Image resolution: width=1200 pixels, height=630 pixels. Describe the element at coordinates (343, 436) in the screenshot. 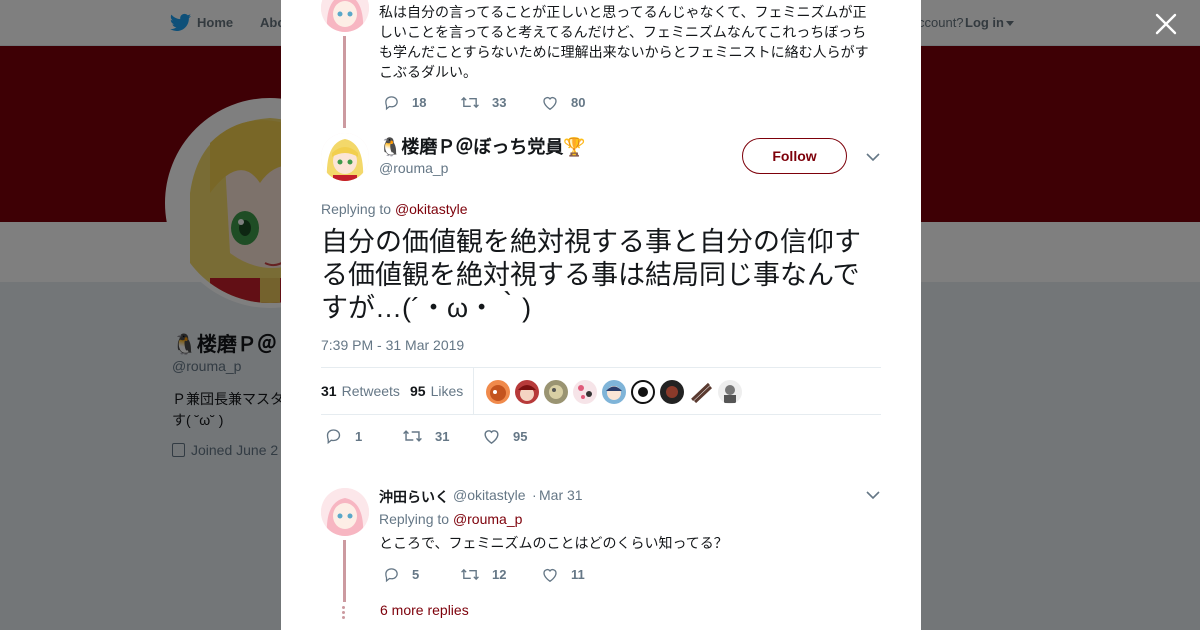

I see `reply-action: 1` at that location.